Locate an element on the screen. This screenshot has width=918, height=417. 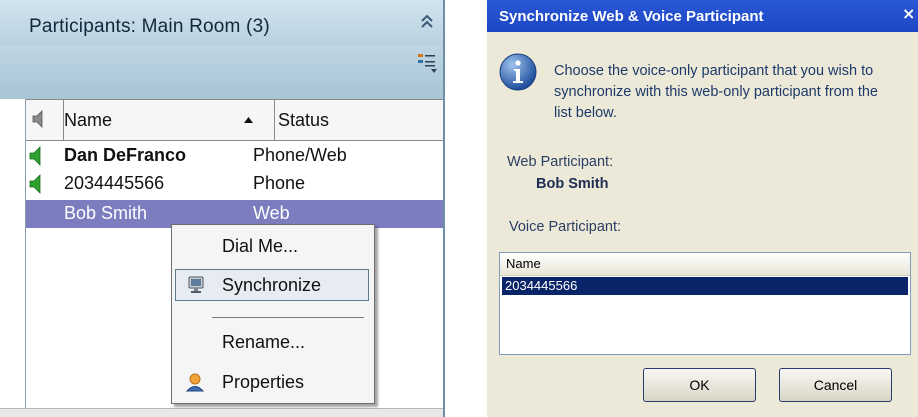
ok-button: OK is located at coordinates (699, 385).